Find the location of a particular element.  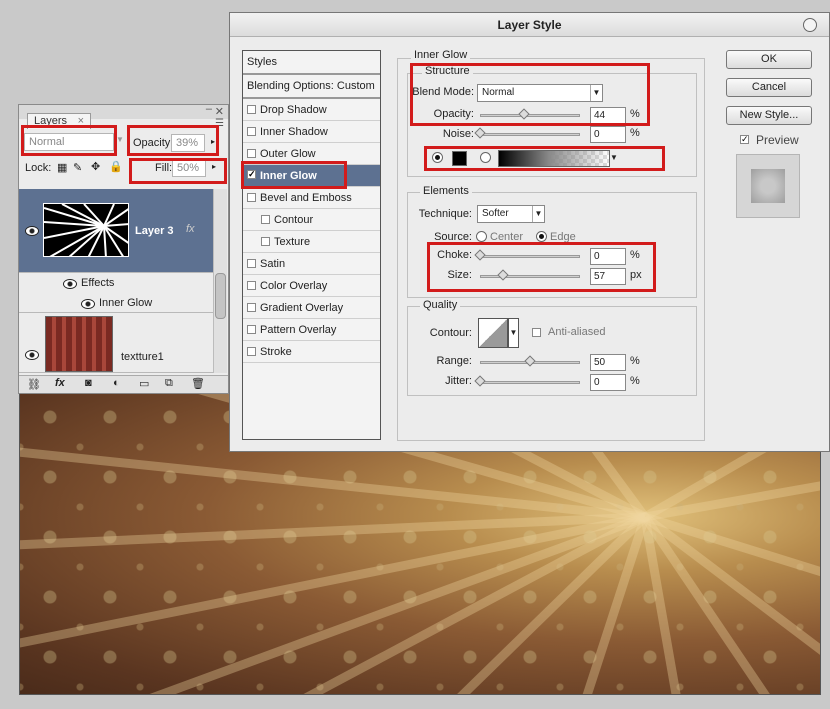

source-edge-radio is located at coordinates (541, 236).